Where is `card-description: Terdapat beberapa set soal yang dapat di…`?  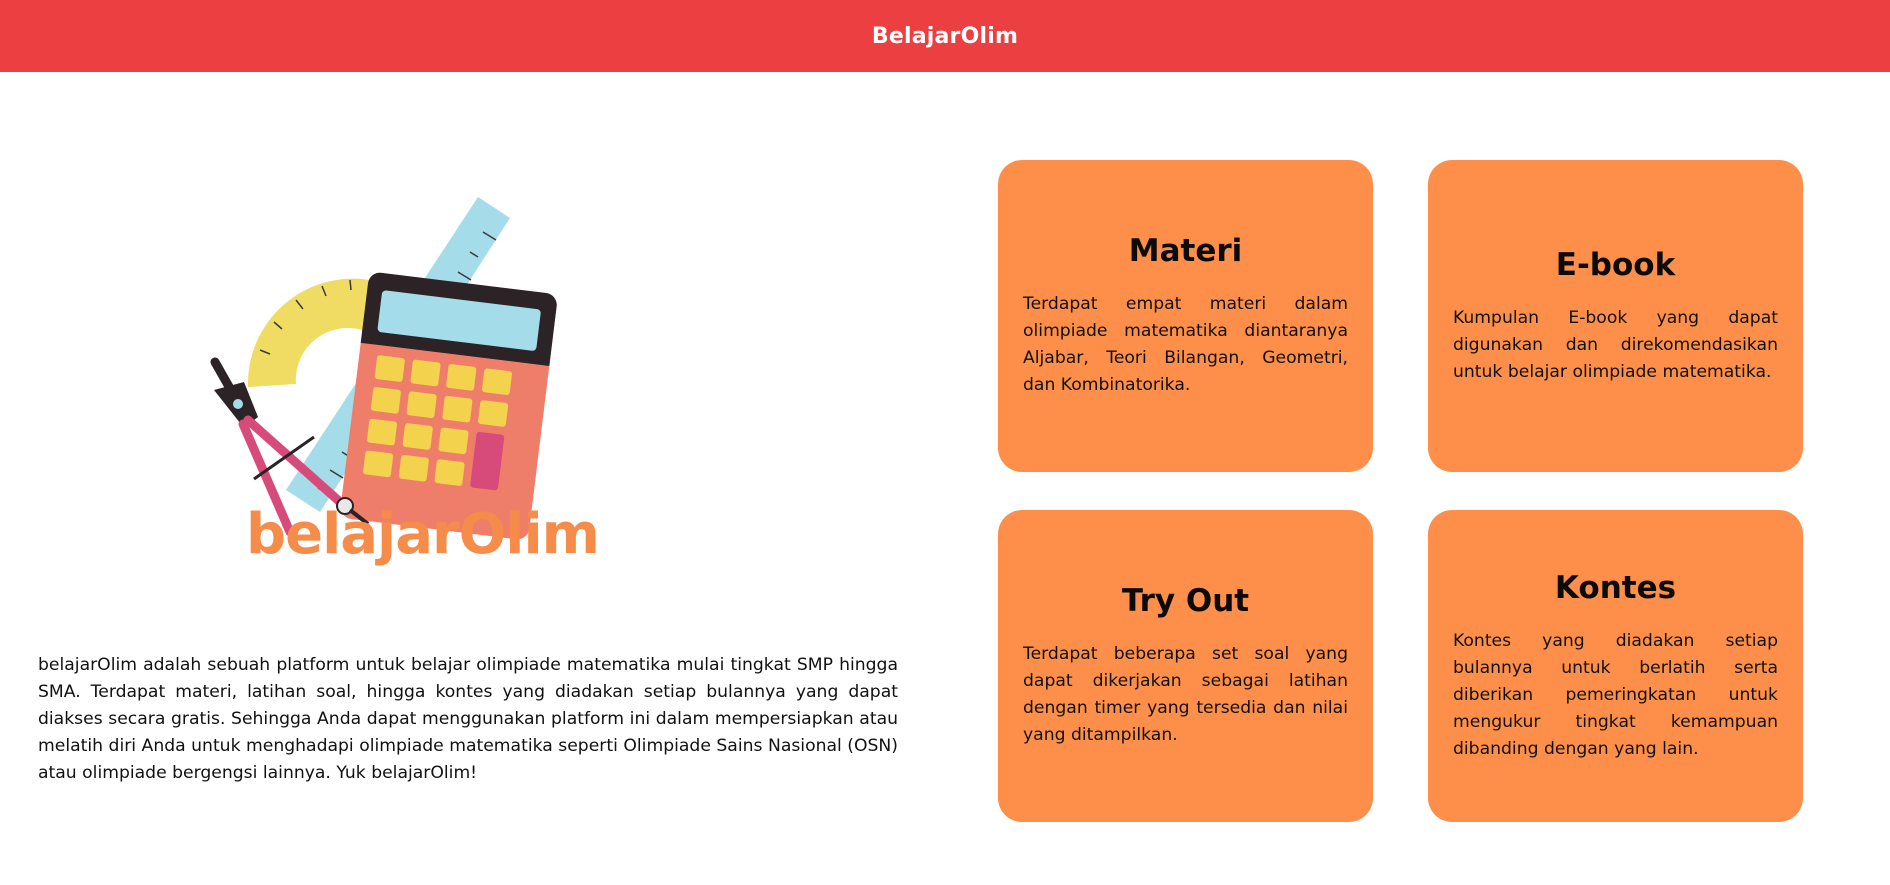
card-description: Terdapat beberapa set soal yang dapat di… is located at coordinates (1185, 694).